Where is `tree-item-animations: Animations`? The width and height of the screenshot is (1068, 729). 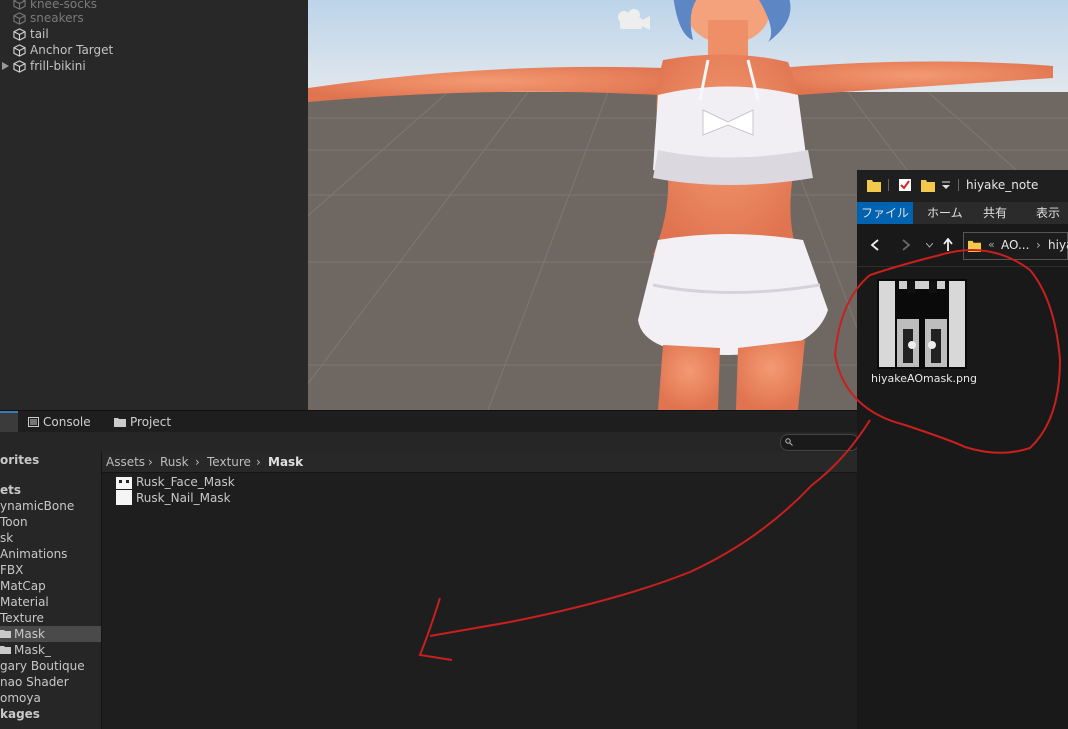 tree-item-animations: Animations is located at coordinates (50, 554).